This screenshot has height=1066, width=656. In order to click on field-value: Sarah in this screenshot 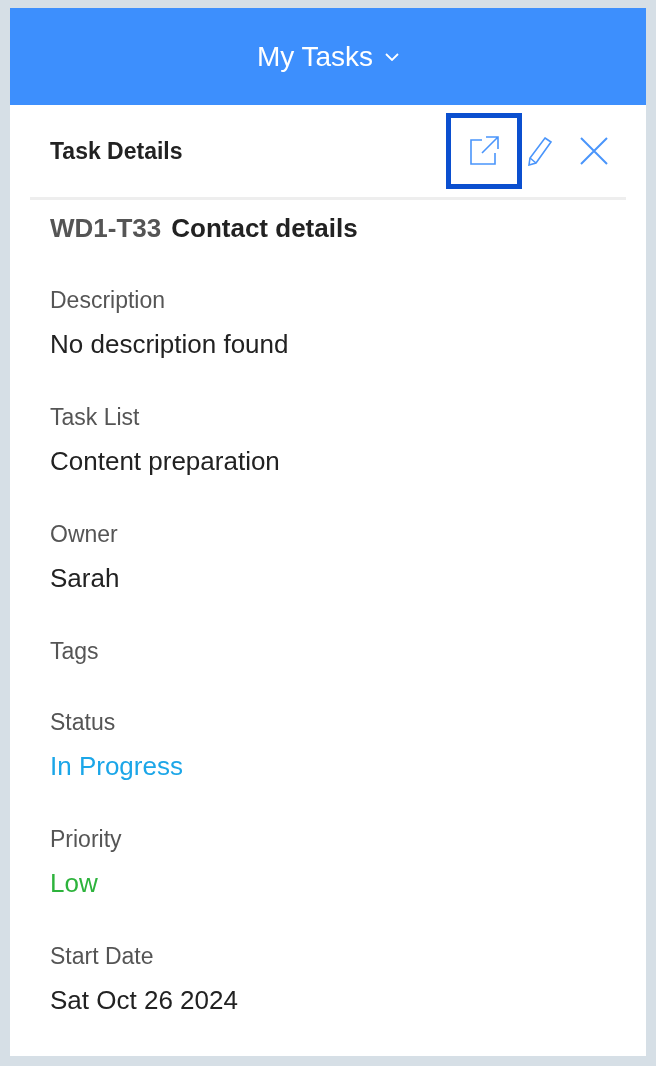, I will do `click(85, 578)`.